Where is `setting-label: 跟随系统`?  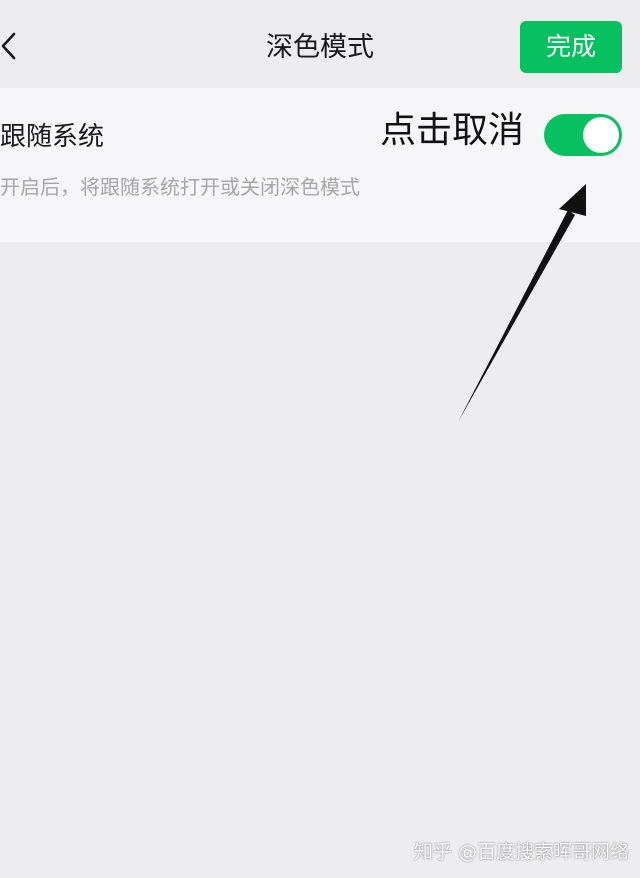
setting-label: 跟随系统 is located at coordinates (52, 137).